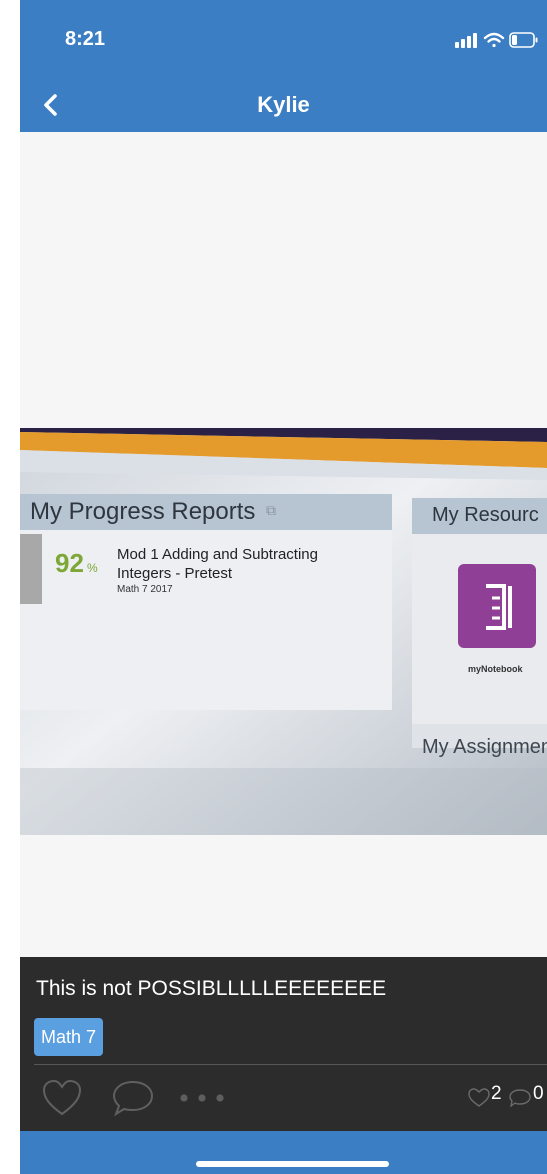 The width and height of the screenshot is (547, 1174). I want to click on item-title-line2: Integers - Pretest, so click(175, 573).